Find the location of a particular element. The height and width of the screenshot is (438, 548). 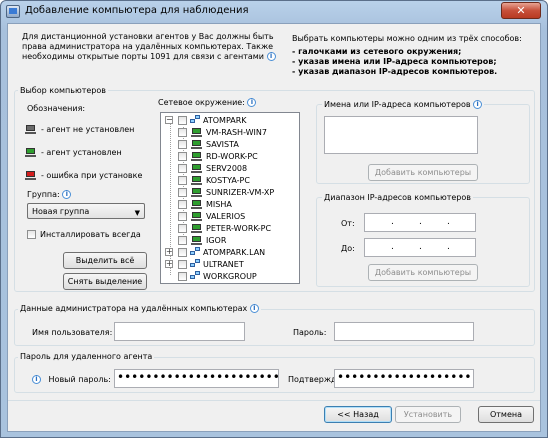

new-password-label: Новый пароль: is located at coordinates (79, 379).